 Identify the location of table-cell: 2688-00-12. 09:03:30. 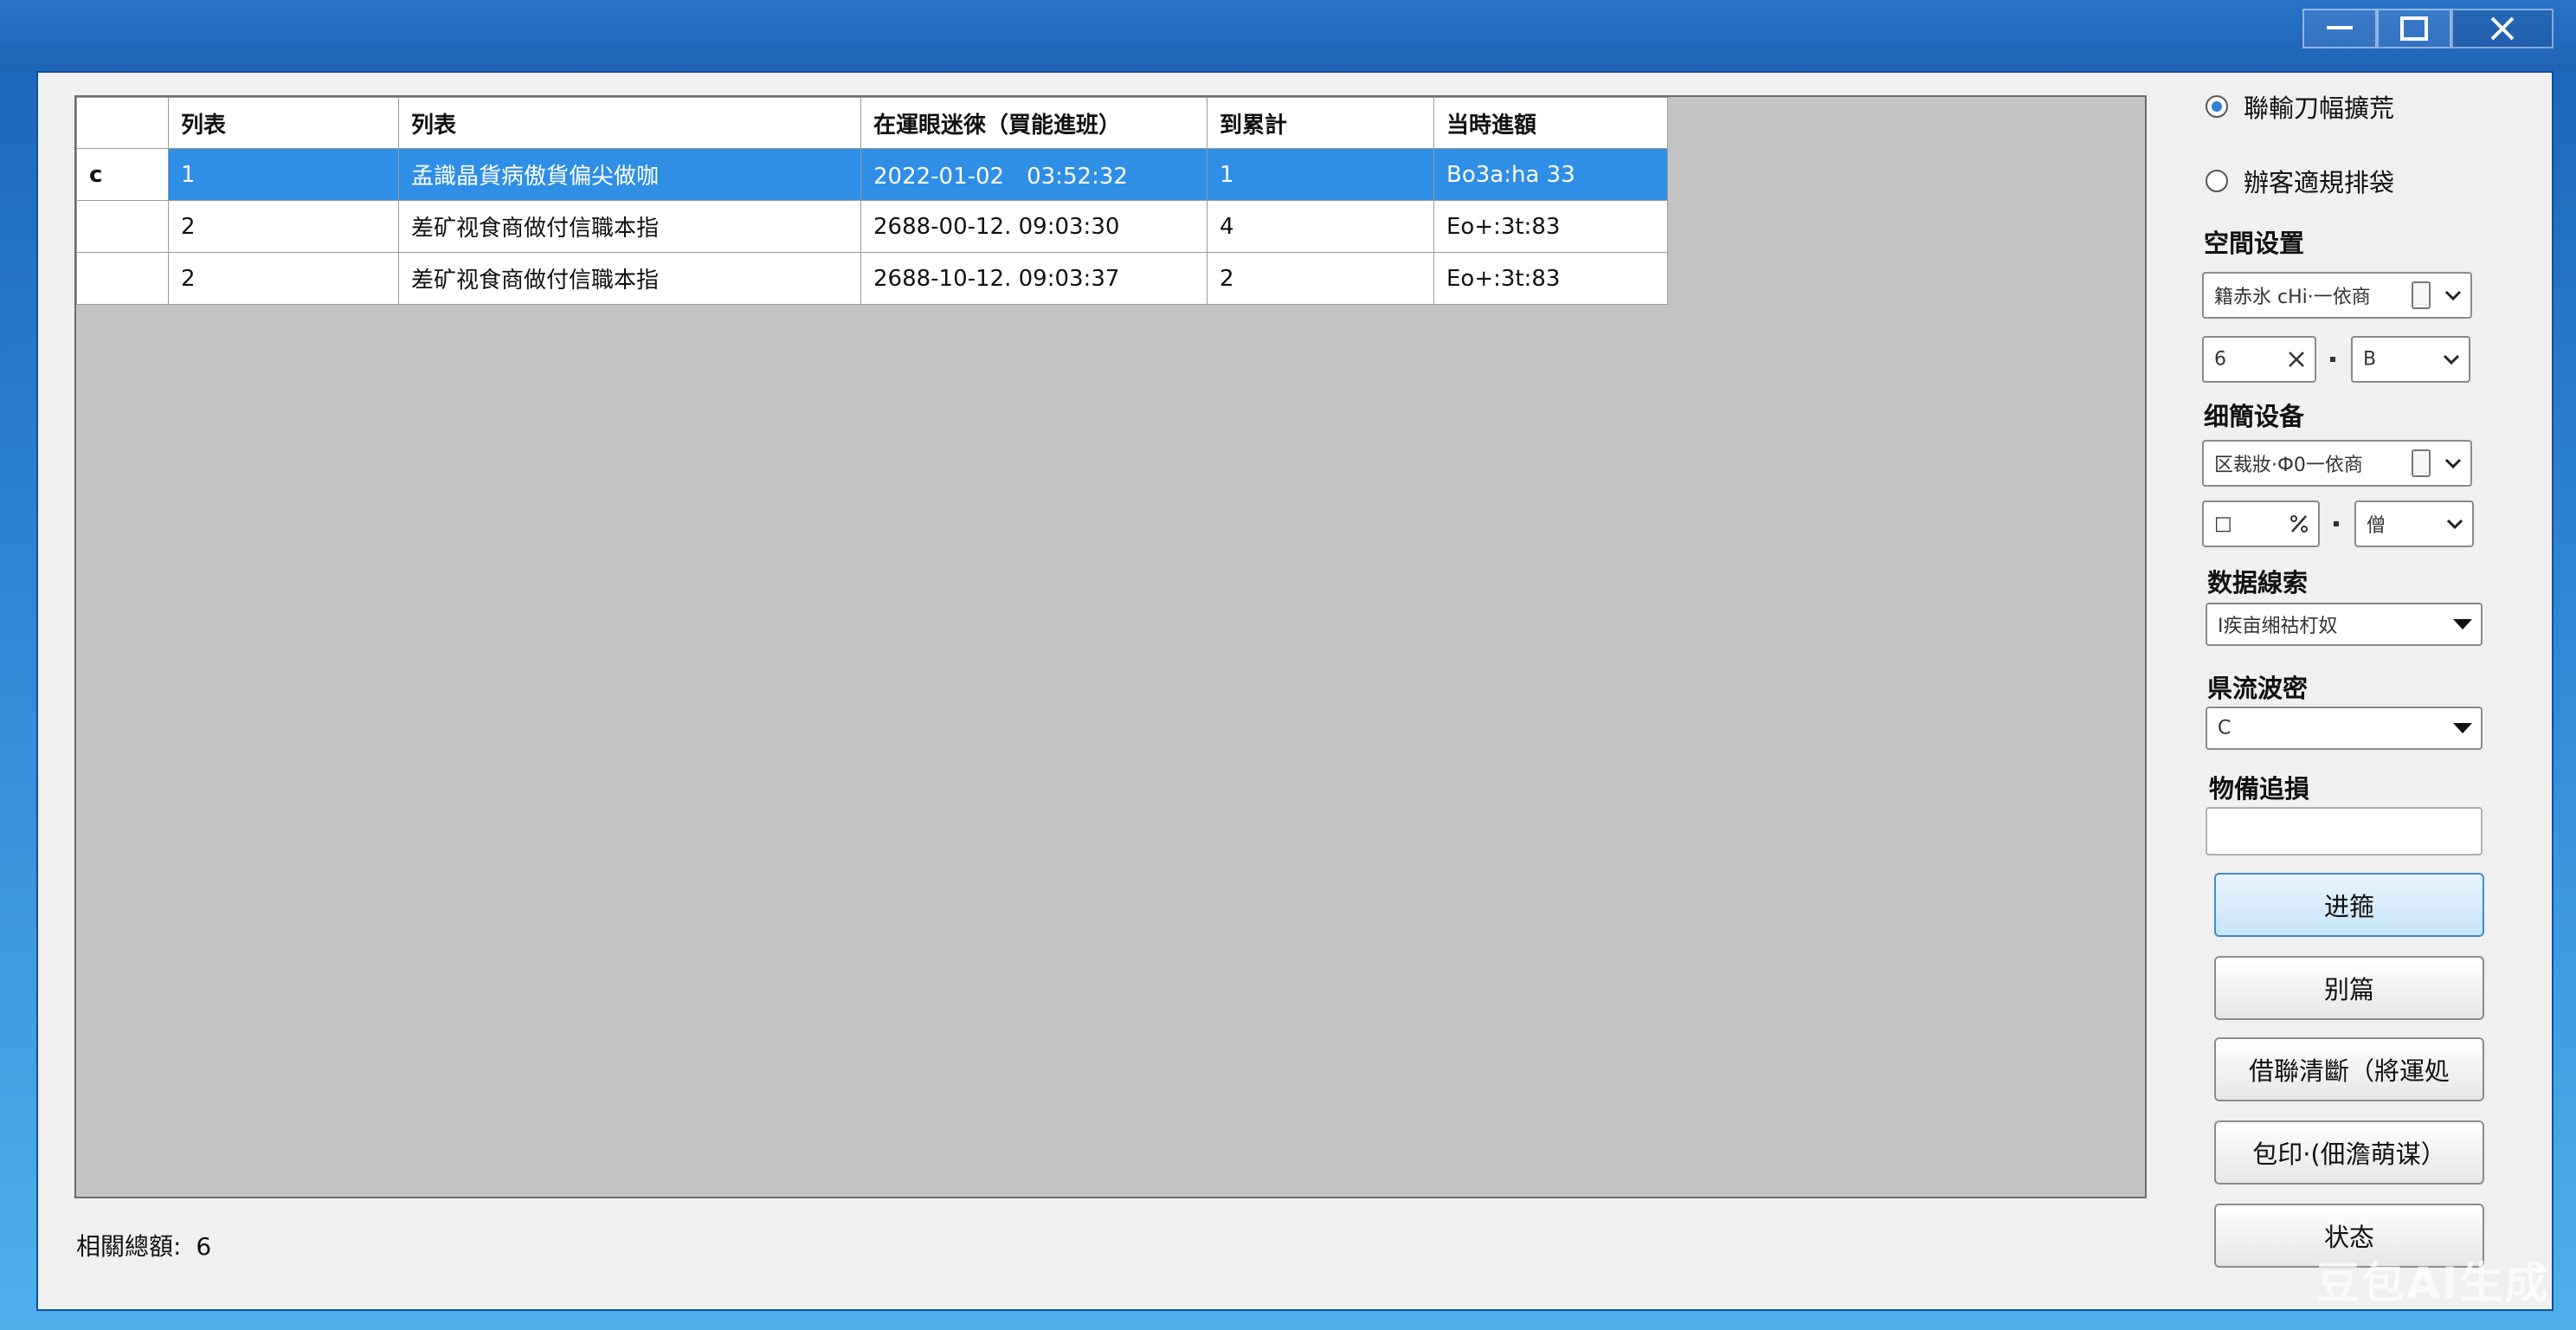
(1034, 226).